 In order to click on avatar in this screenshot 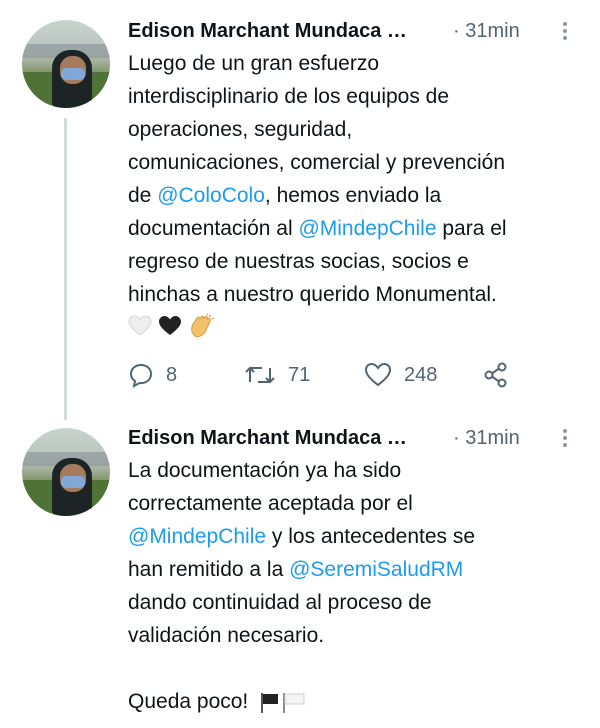, I will do `click(66, 472)`.